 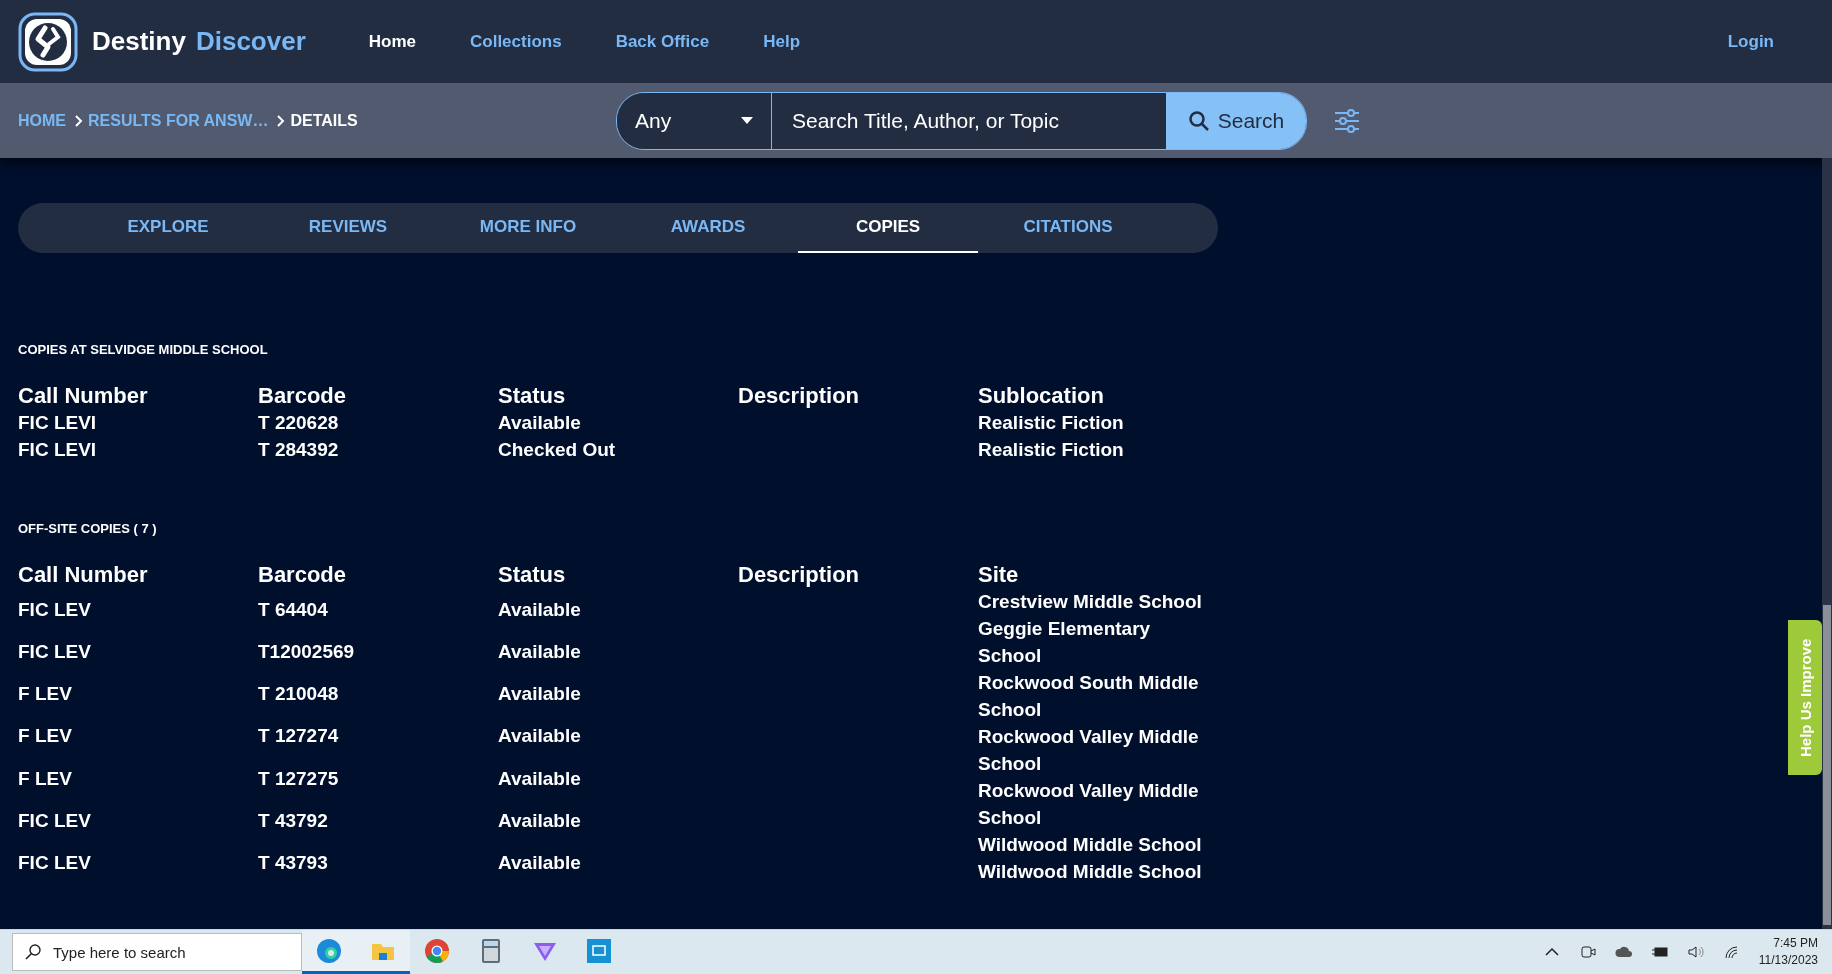 What do you see at coordinates (88, 528) in the screenshot?
I see `section-title: OFF-SITE COPIES ( 7 )` at bounding box center [88, 528].